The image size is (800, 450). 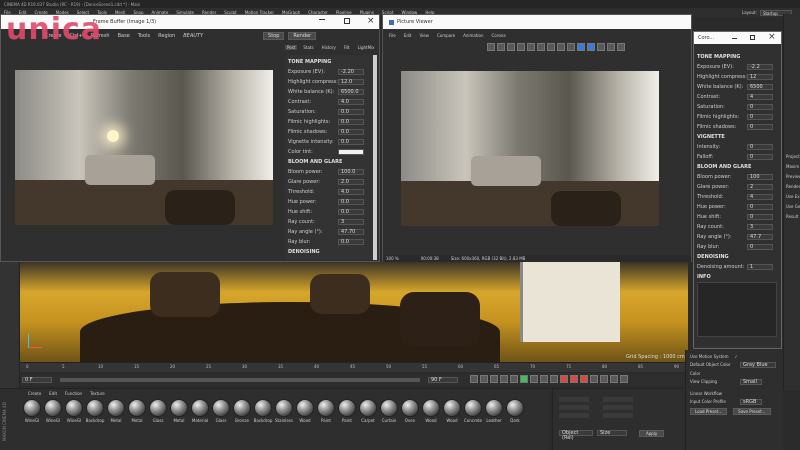 I want to click on tools-button: Tools, so click(x=144, y=36).